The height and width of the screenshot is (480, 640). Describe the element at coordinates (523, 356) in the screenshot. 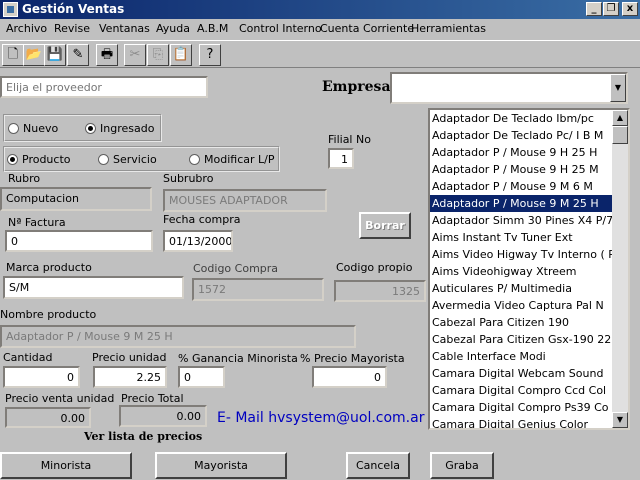

I see `list-item: Cable Interface Modi` at that location.